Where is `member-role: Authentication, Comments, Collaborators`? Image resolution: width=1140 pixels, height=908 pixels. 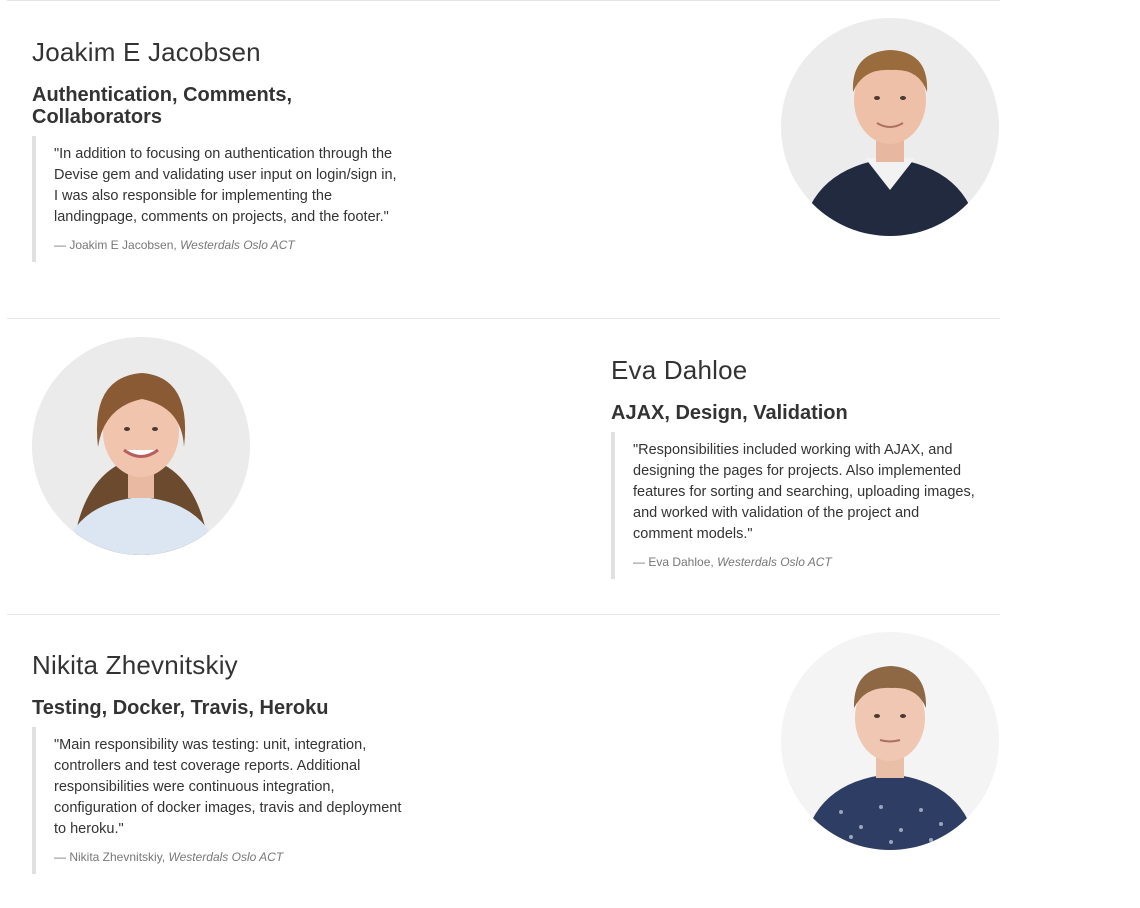
member-role: Authentication, Comments, Collaborators is located at coordinates (162, 106).